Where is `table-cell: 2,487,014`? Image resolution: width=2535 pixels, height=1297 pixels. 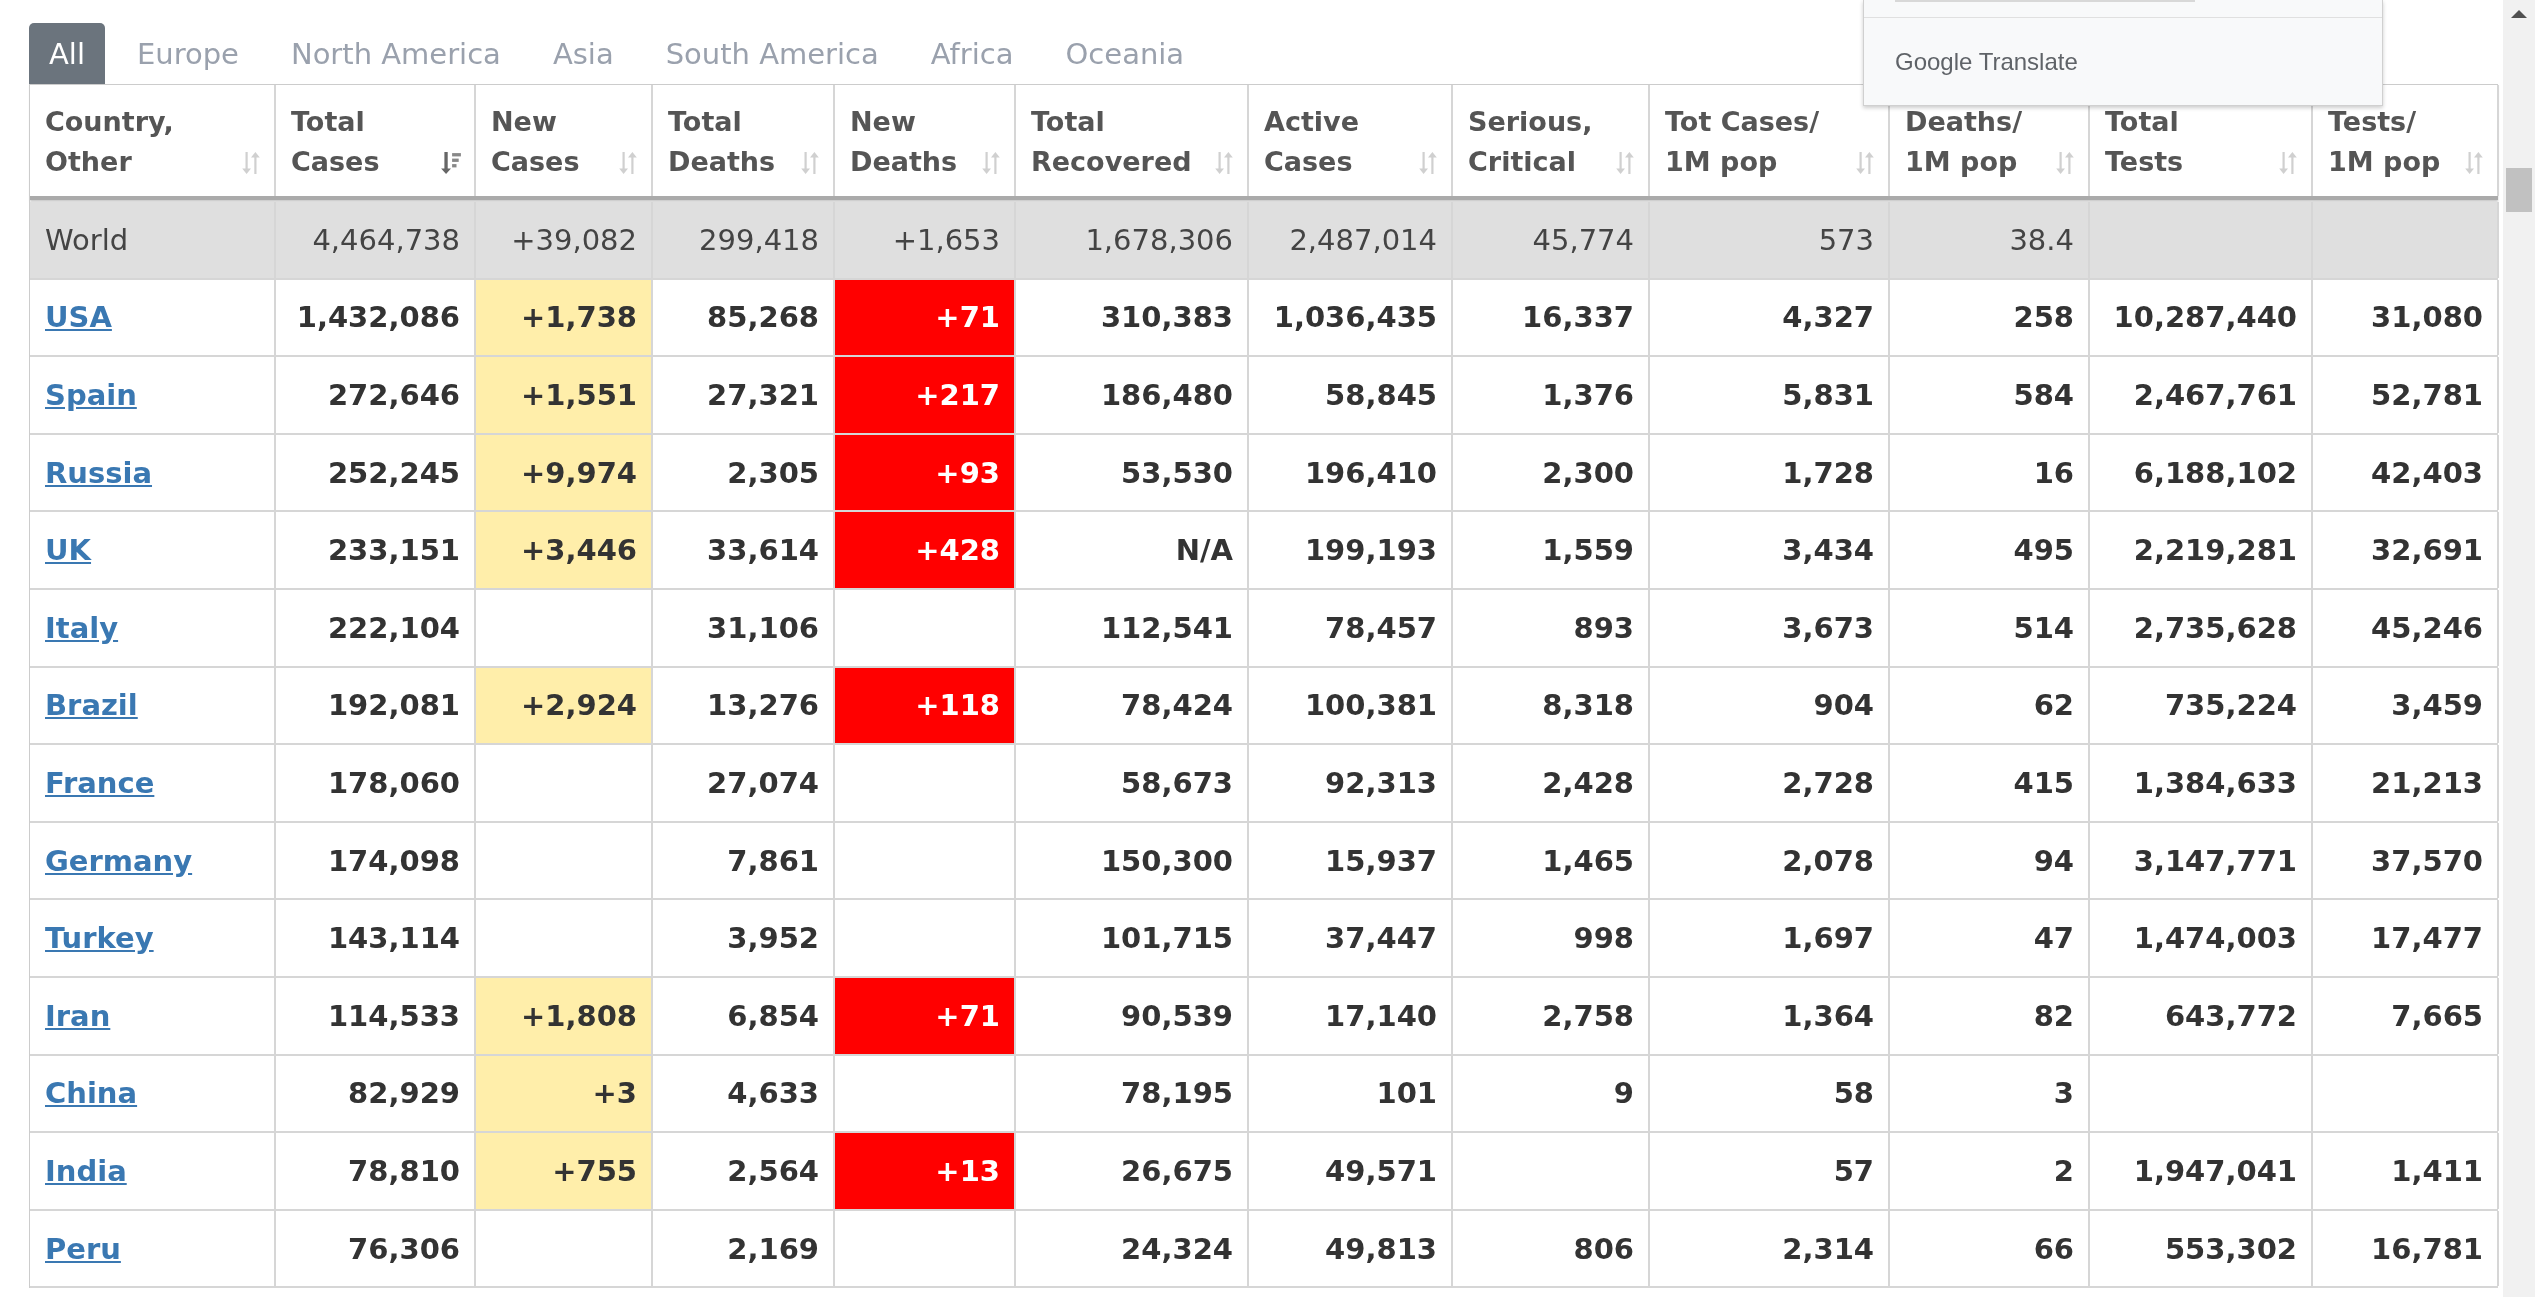
table-cell: 2,487,014 is located at coordinates (1351, 240).